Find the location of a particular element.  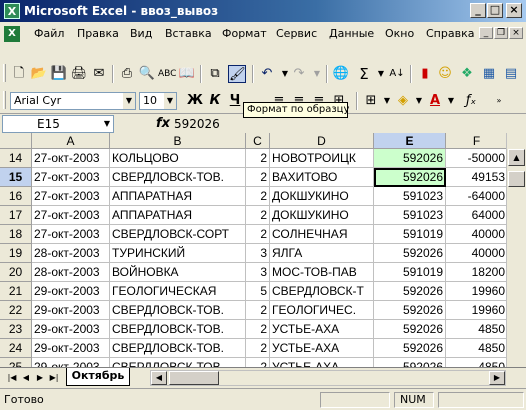

font-size-select: 10 ▼ is located at coordinates (158, 101).